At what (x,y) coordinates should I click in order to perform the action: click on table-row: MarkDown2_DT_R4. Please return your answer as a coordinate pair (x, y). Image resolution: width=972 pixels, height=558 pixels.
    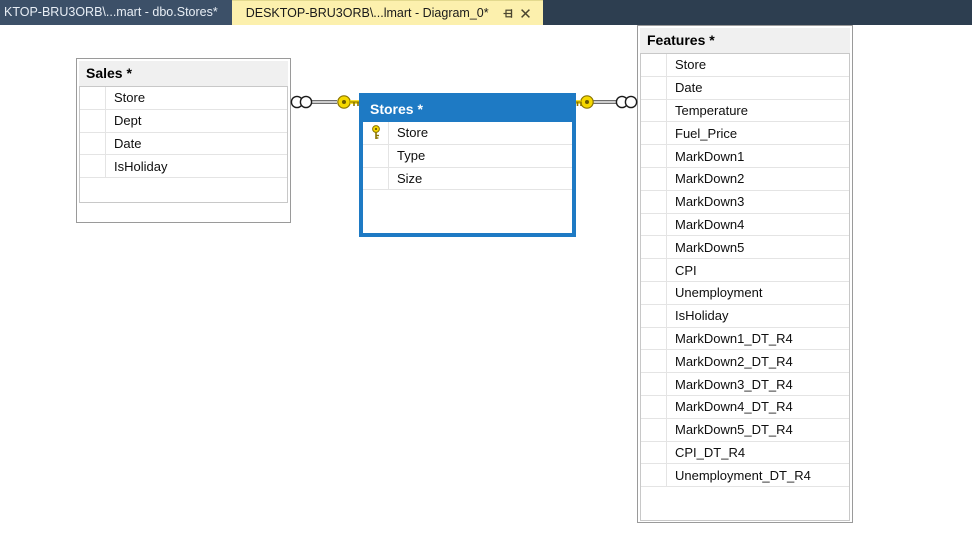
    Looking at the image, I should click on (745, 362).